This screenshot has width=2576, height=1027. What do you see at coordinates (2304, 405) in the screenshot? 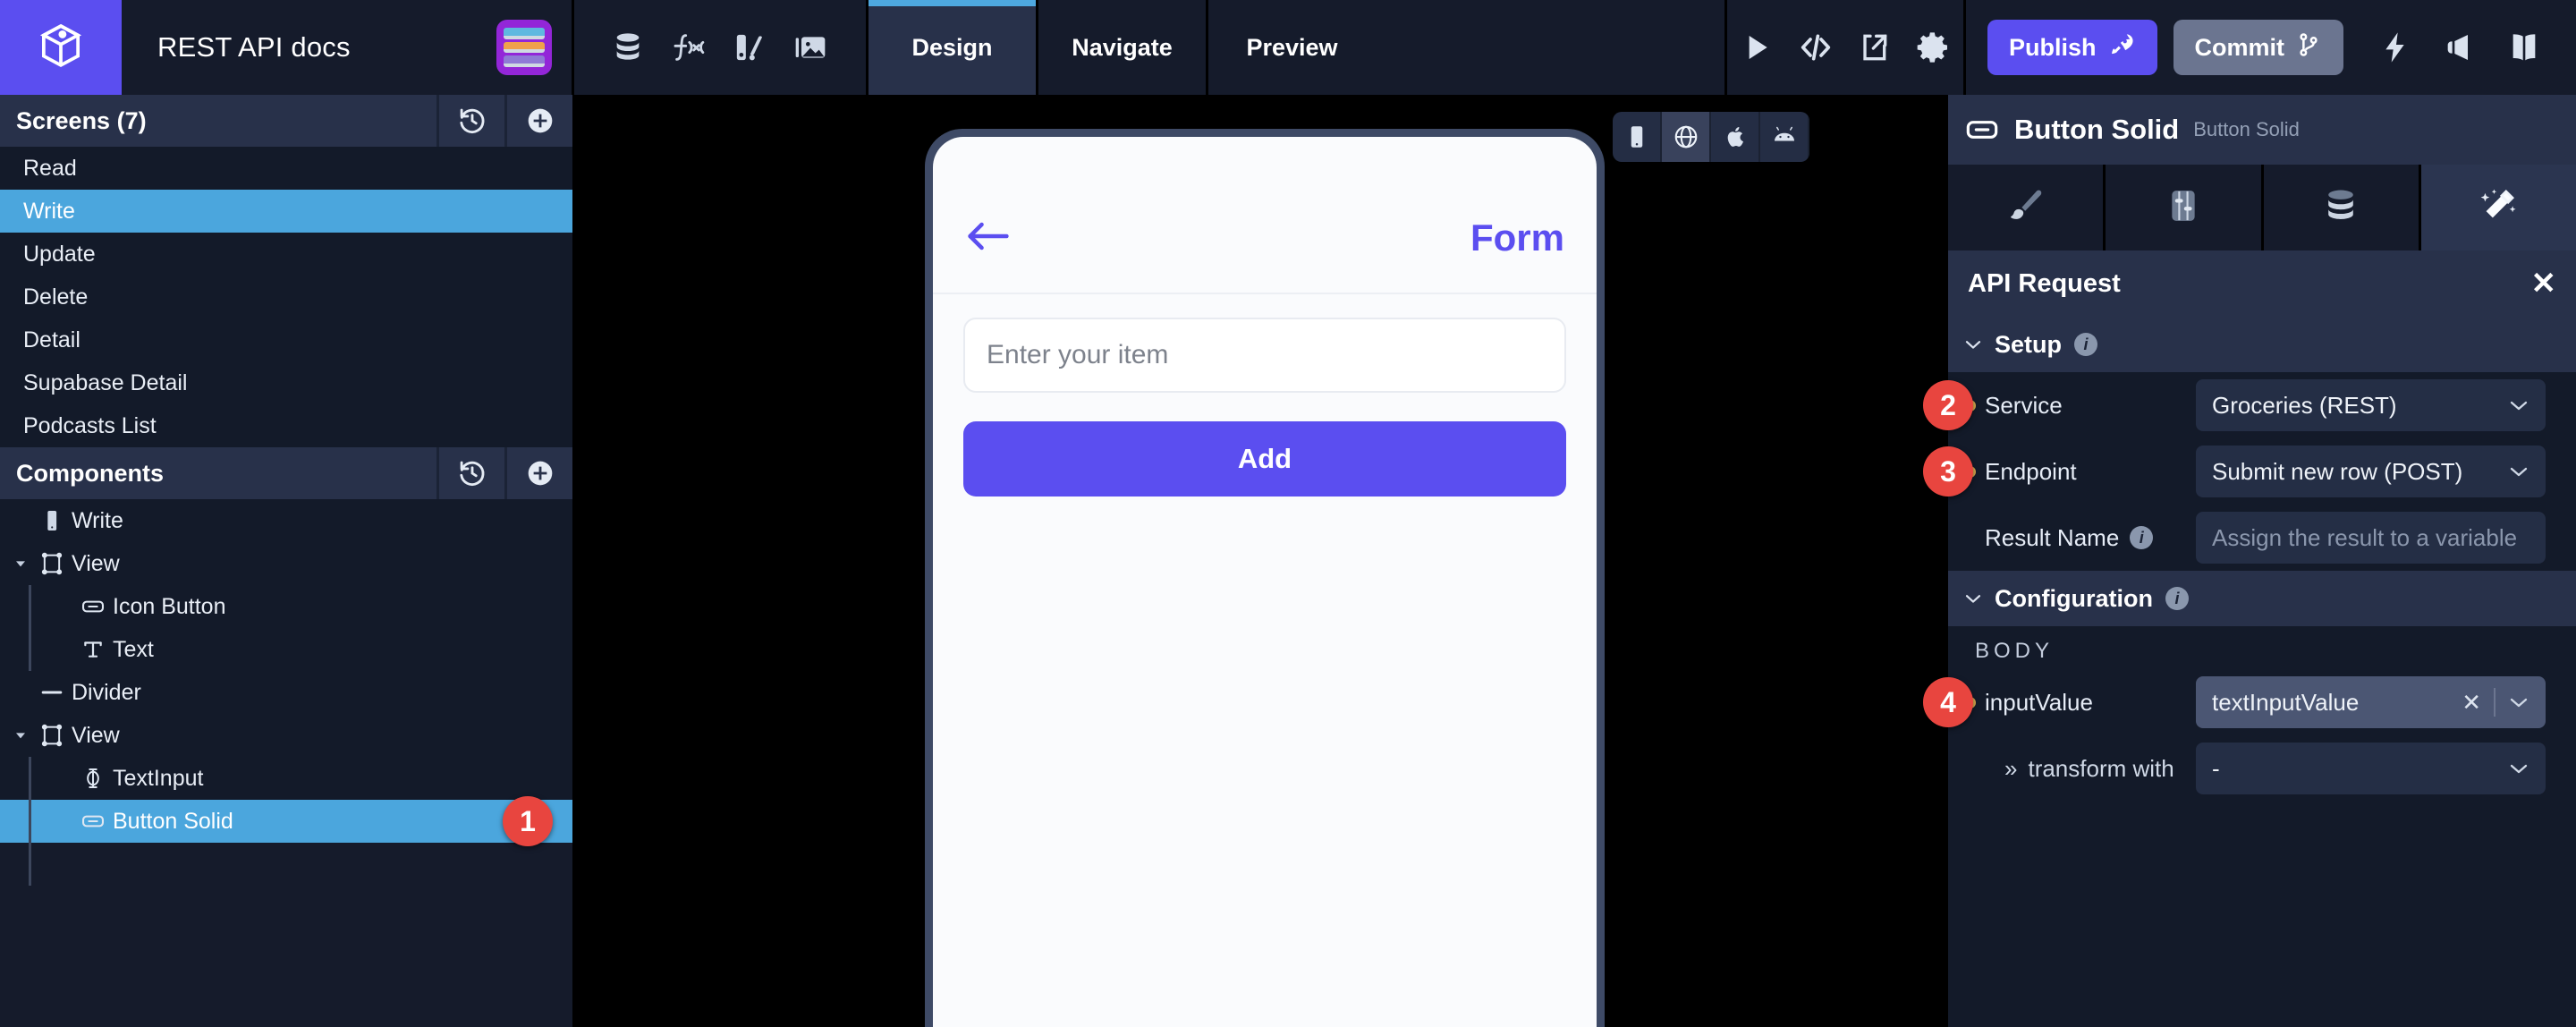
I see `field-value: Groceries (REST)` at bounding box center [2304, 405].